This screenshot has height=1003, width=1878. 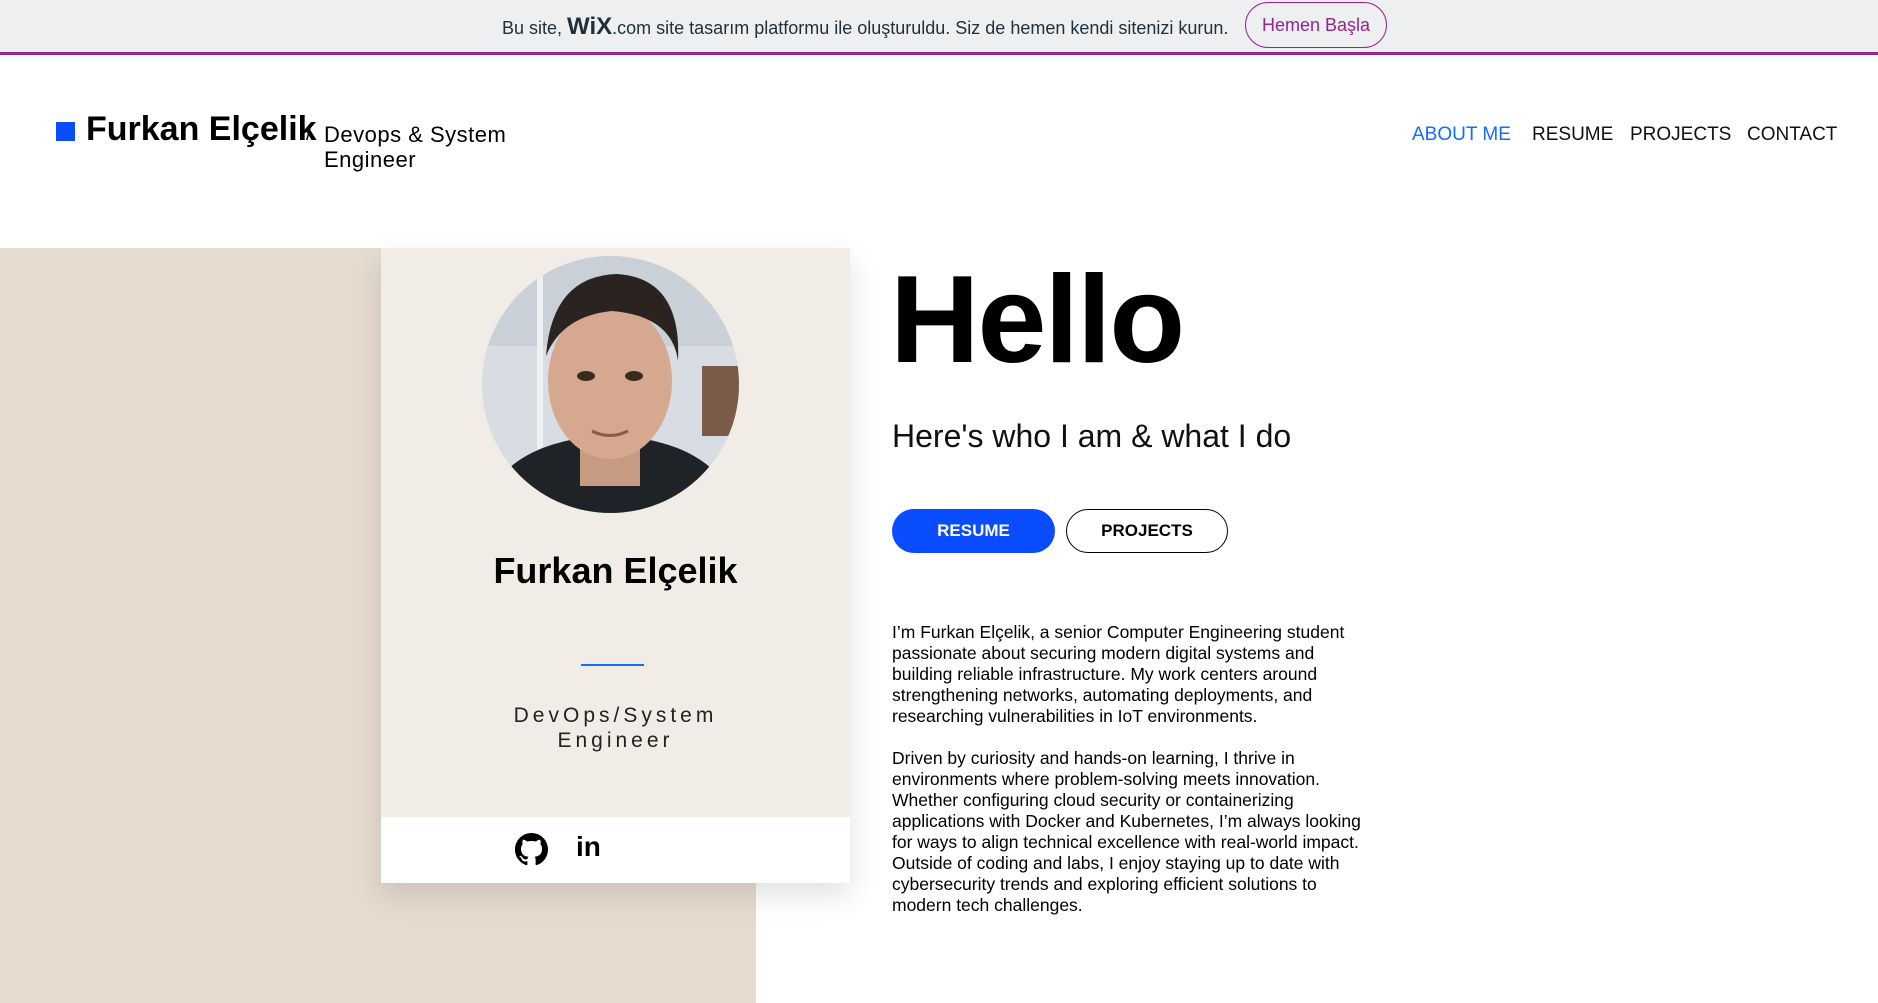 What do you see at coordinates (1147, 531) in the screenshot?
I see `projects-button: PROJECTS` at bounding box center [1147, 531].